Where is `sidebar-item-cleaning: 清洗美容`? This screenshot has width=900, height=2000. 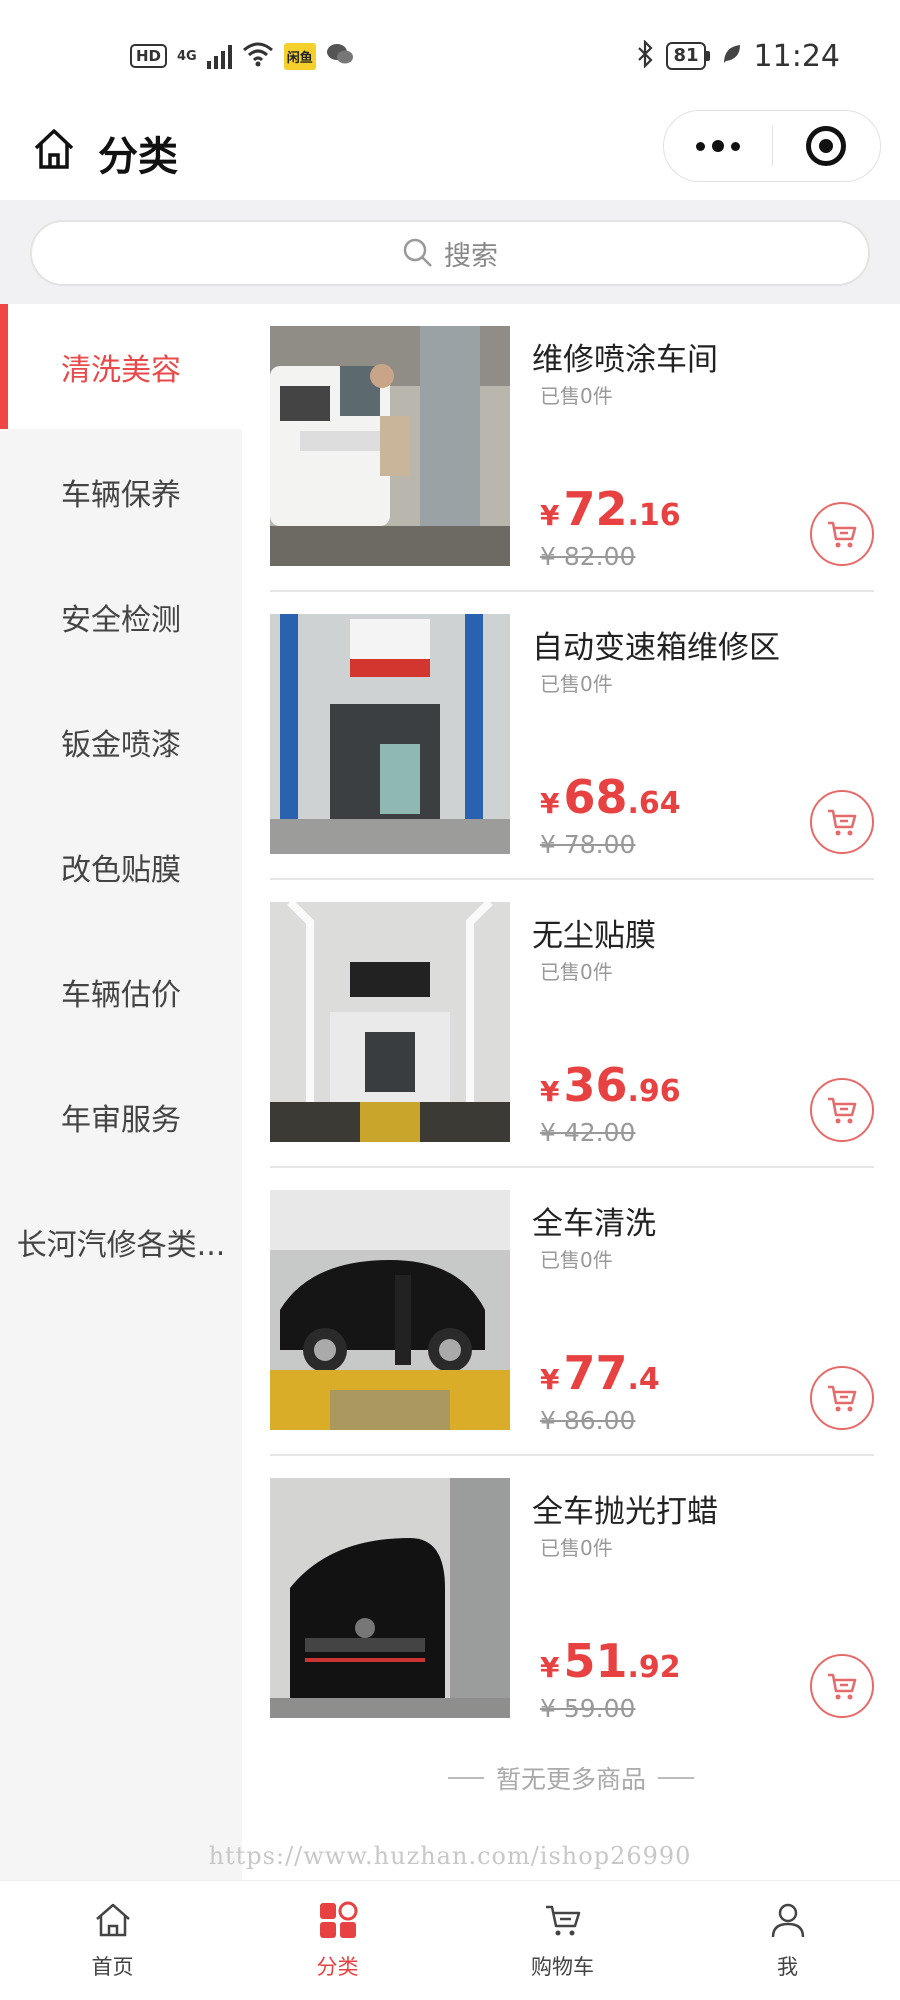
sidebar-item-cleaning: 清洗美容 is located at coordinates (121, 366).